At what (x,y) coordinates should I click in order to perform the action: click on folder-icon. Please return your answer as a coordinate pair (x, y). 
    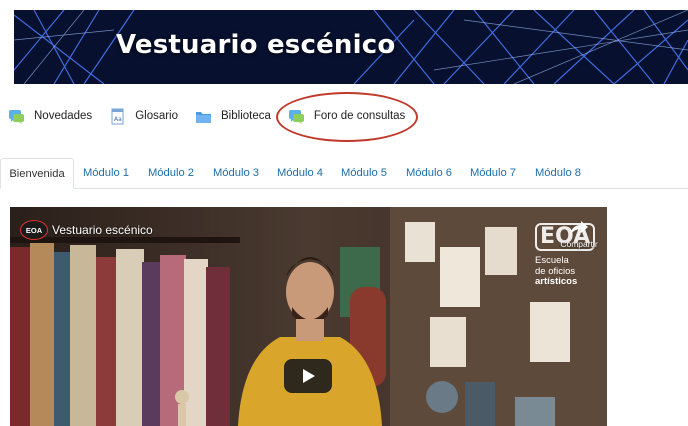
    Looking at the image, I should click on (203, 116).